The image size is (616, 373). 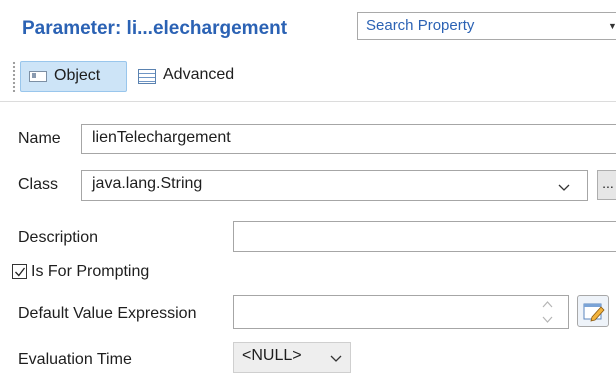 What do you see at coordinates (107, 313) in the screenshot?
I see `default-value-label: Default Value Expression` at bounding box center [107, 313].